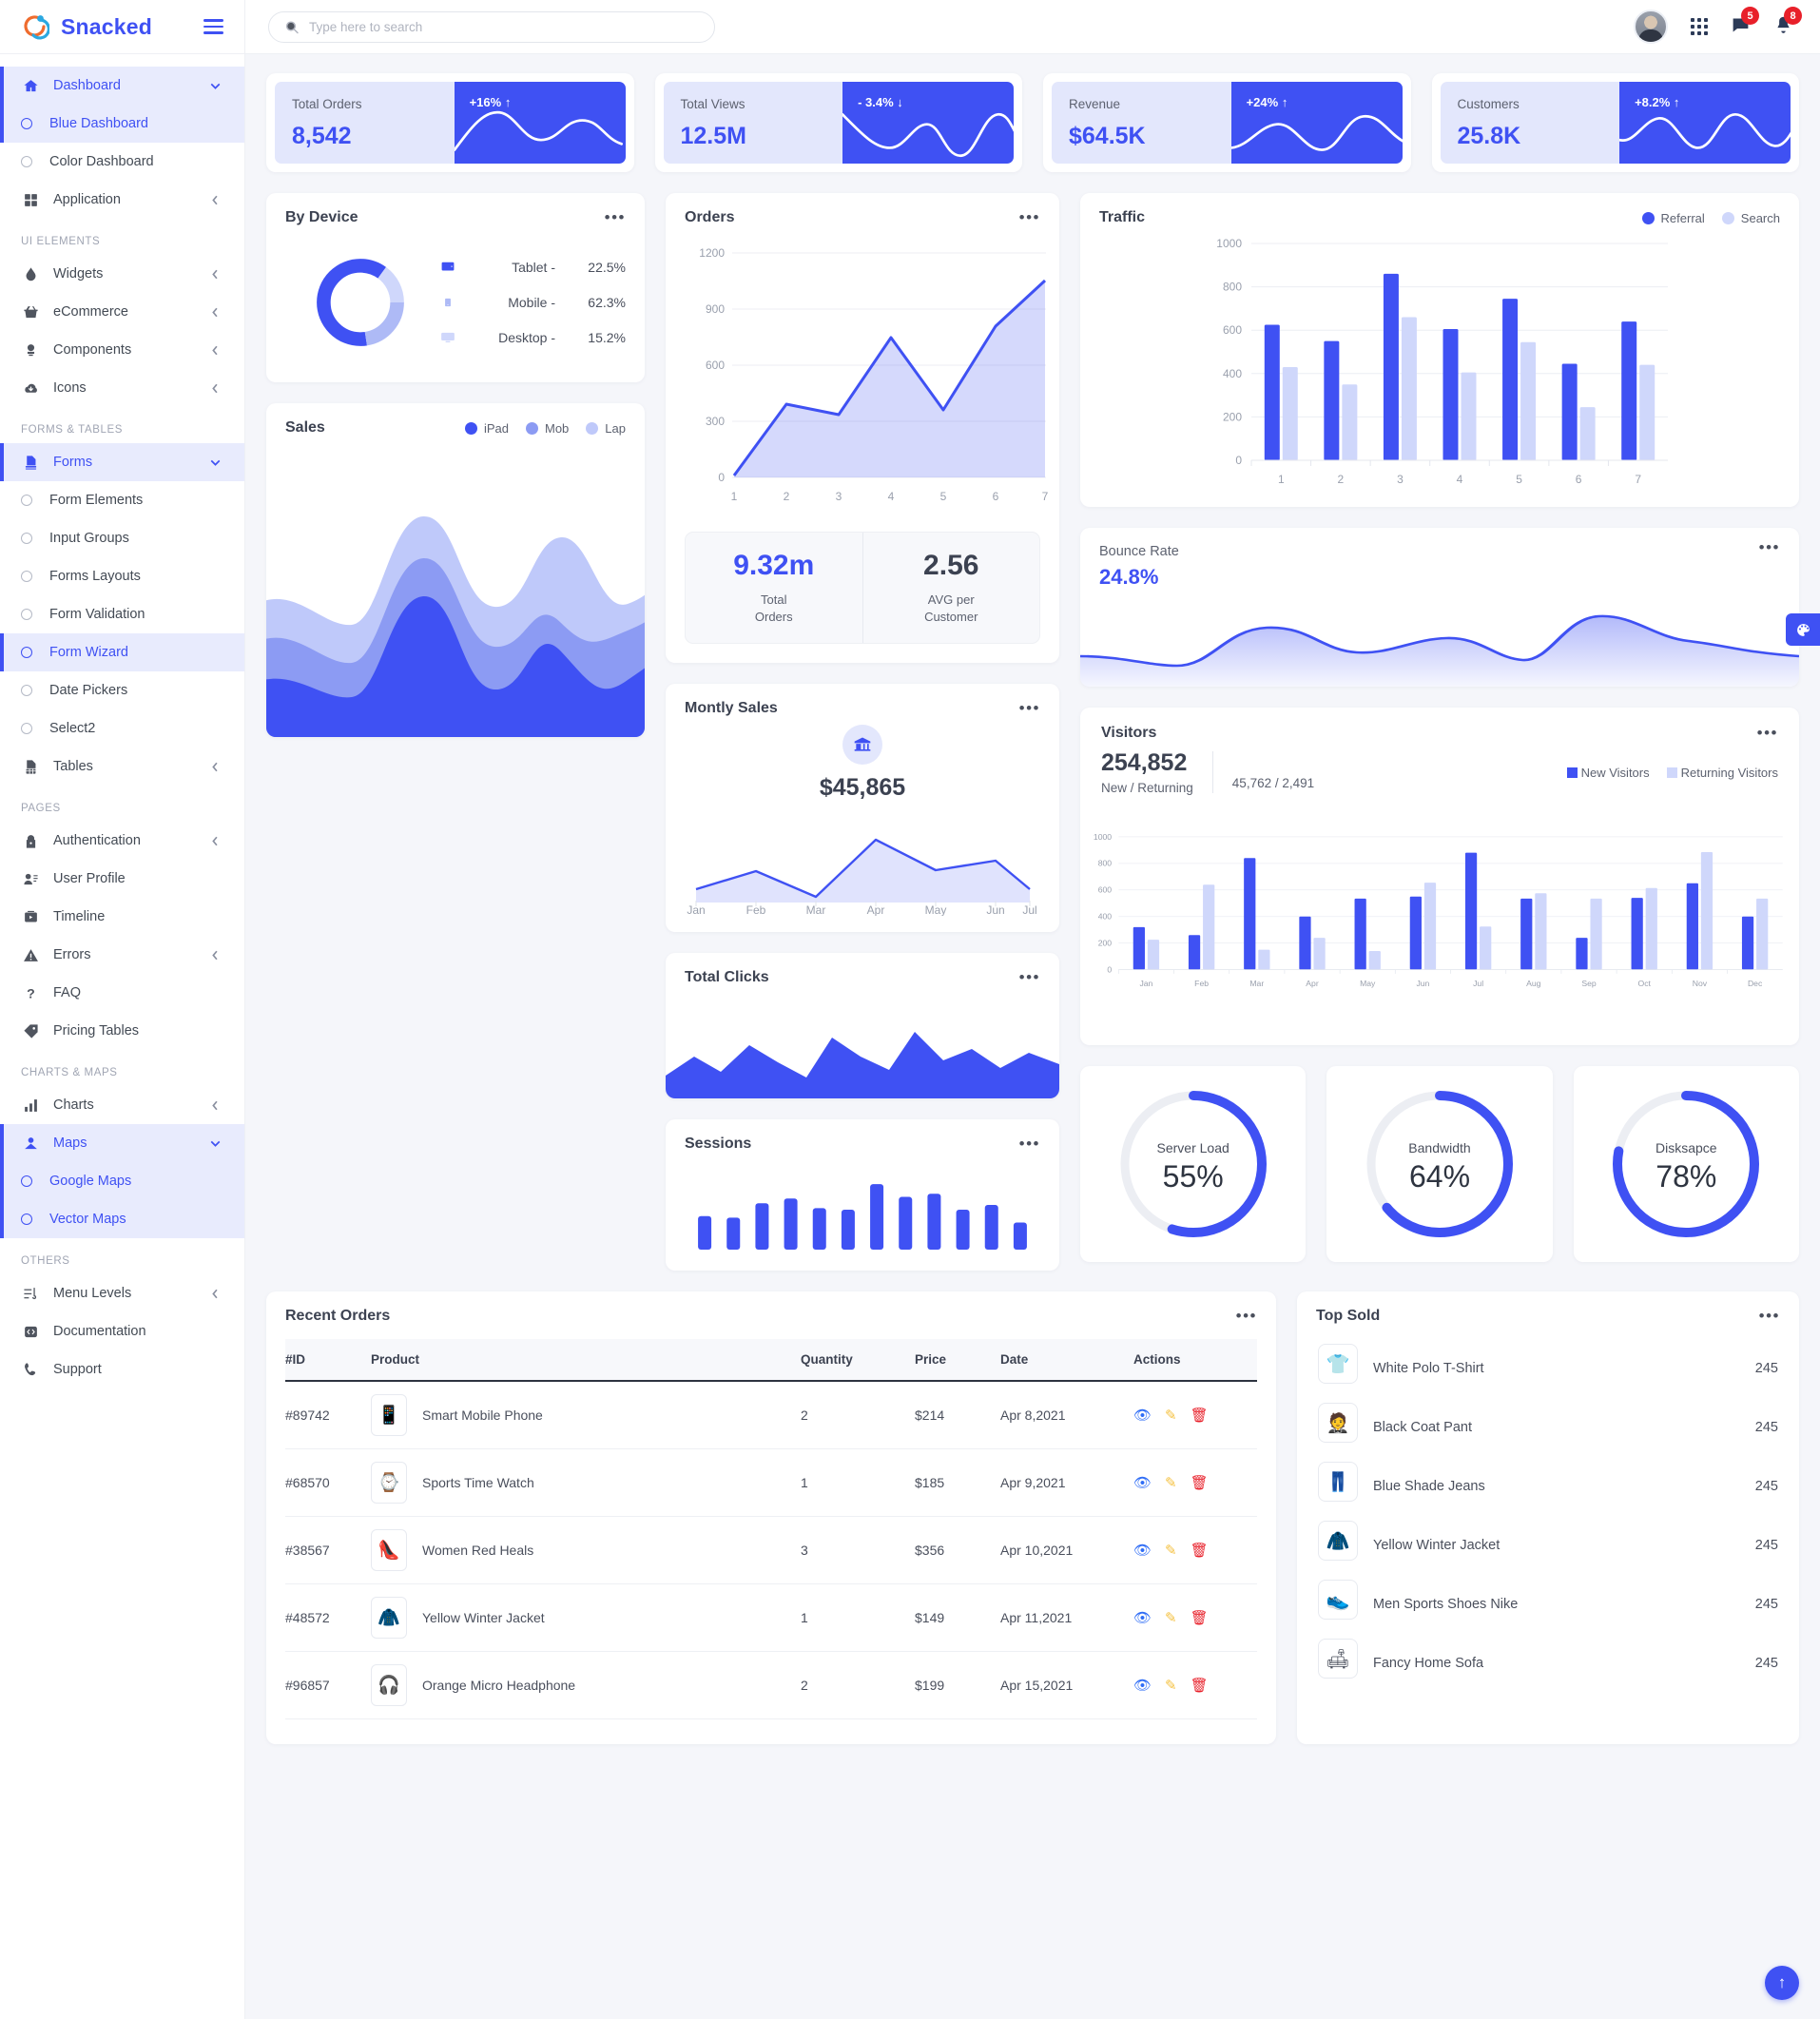 The image size is (1820, 2019). I want to click on search-input, so click(504, 26).